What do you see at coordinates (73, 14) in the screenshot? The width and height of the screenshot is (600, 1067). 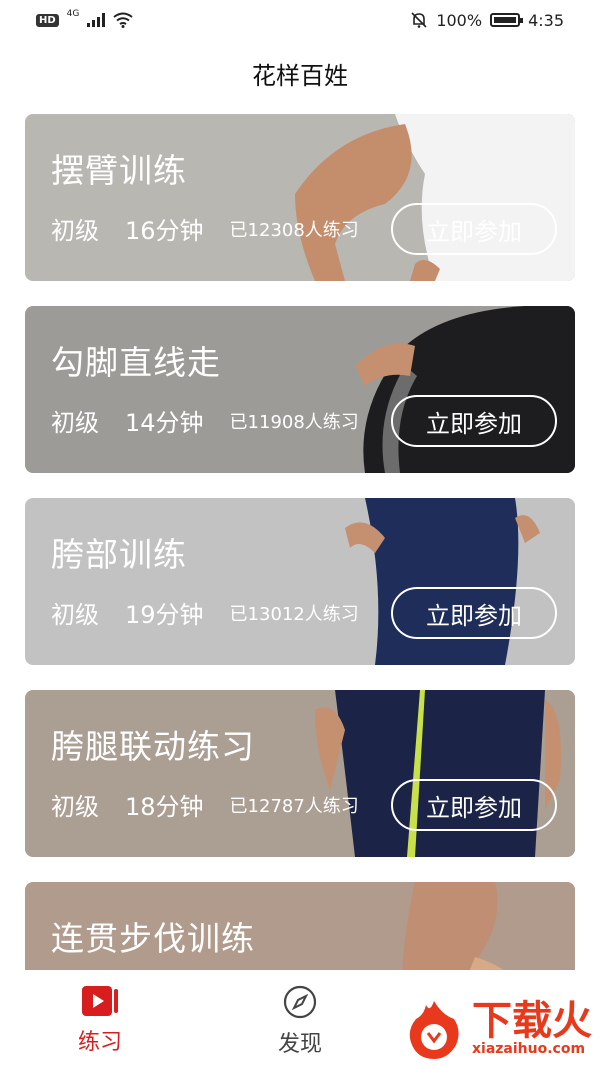 I see `network-type: 4G` at bounding box center [73, 14].